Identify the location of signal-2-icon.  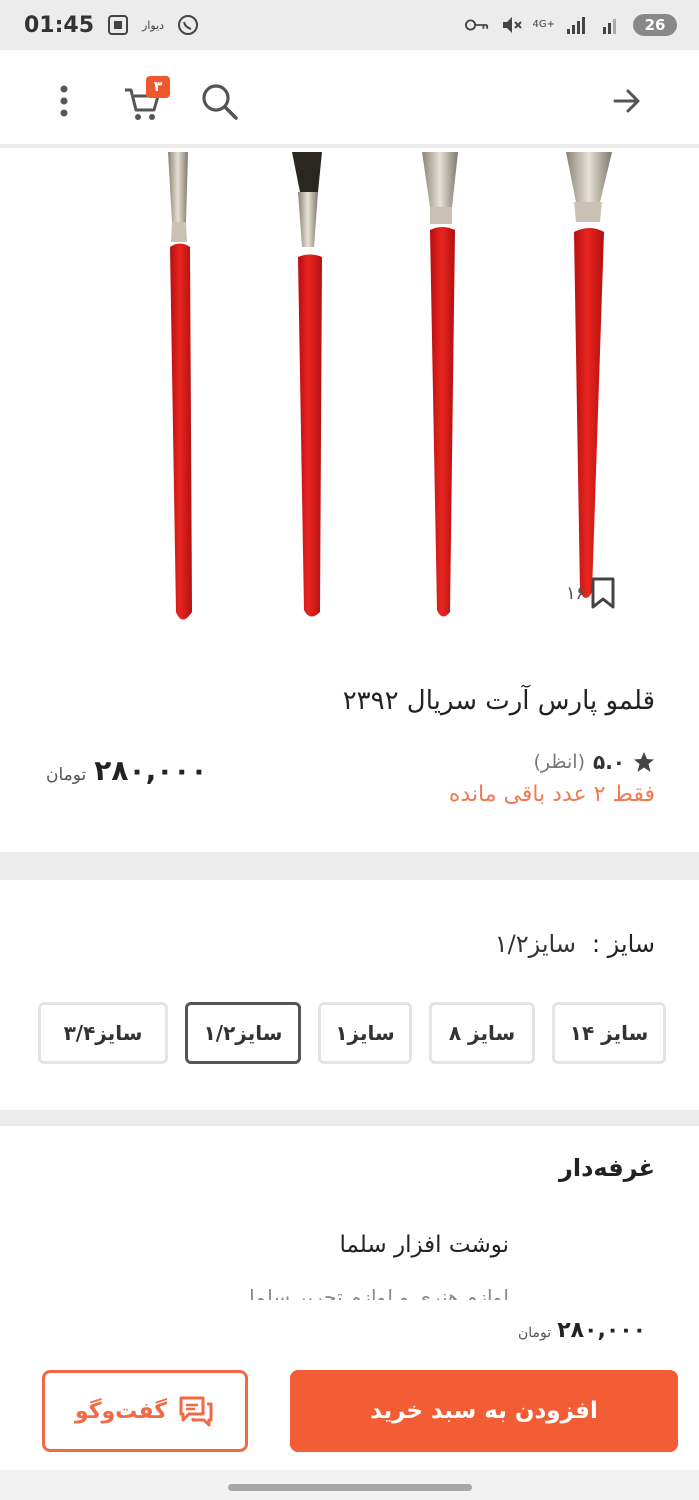
(611, 25).